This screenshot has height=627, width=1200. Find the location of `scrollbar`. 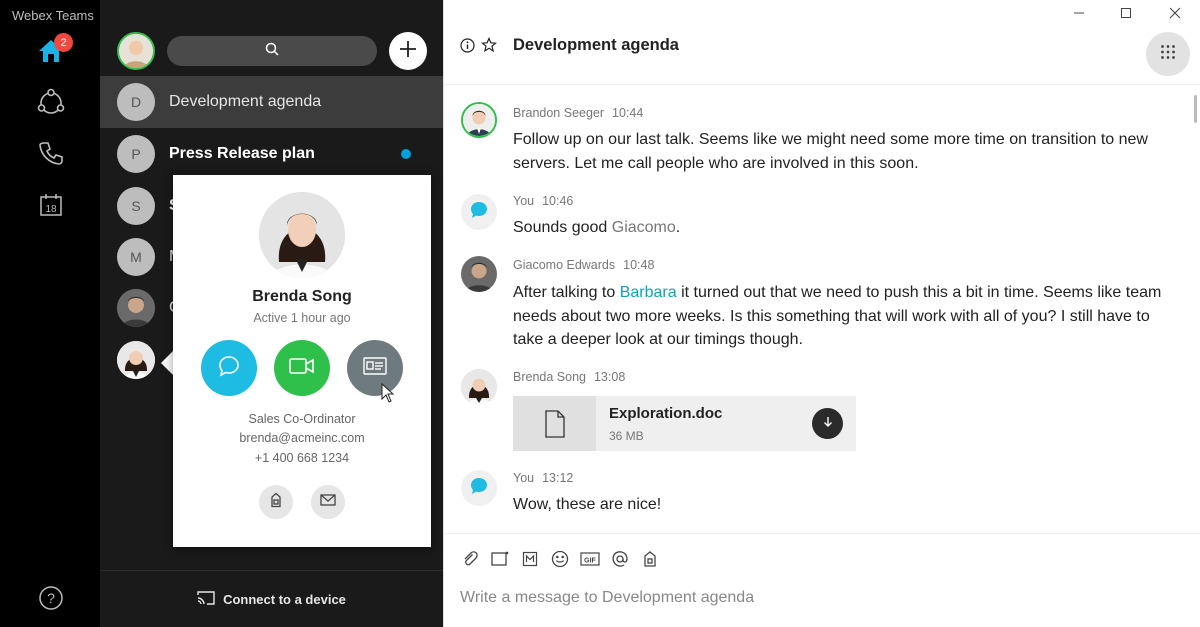

scrollbar is located at coordinates (1195, 109).